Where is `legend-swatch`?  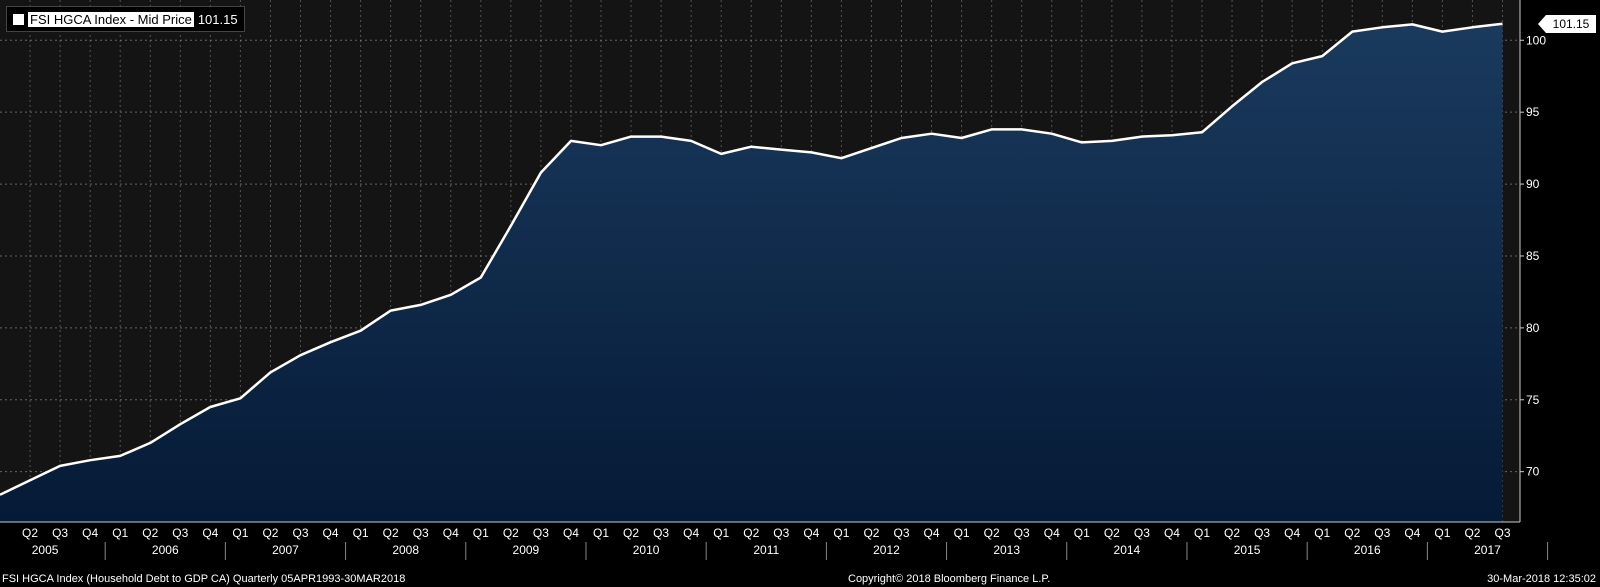
legend-swatch is located at coordinates (18, 19).